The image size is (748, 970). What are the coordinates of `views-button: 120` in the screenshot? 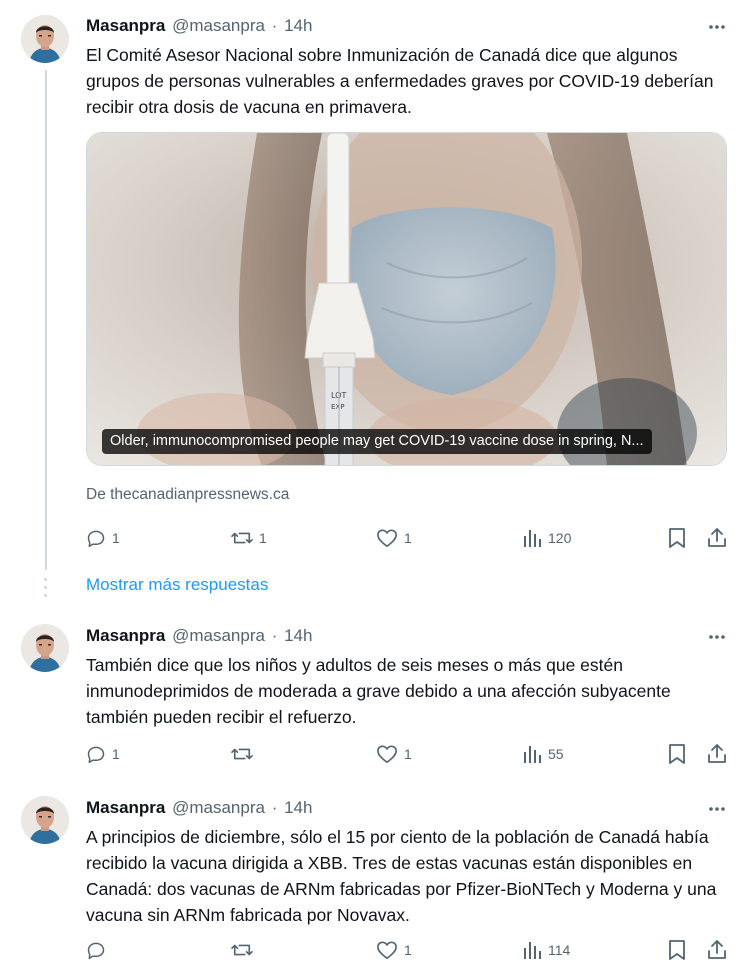 It's located at (546, 538).